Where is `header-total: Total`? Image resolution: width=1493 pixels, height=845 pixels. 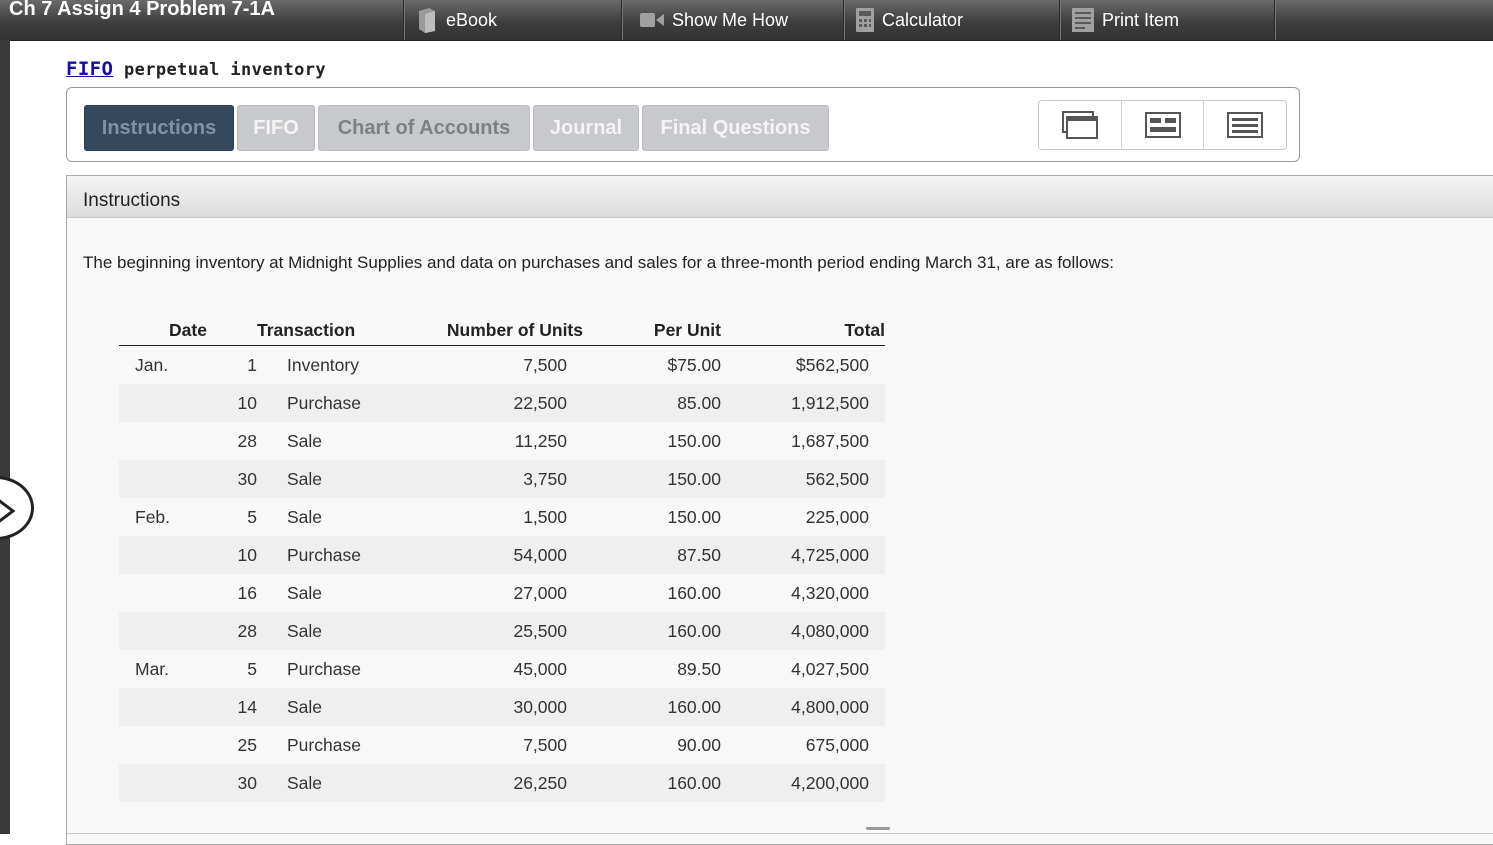 header-total: Total is located at coordinates (803, 327).